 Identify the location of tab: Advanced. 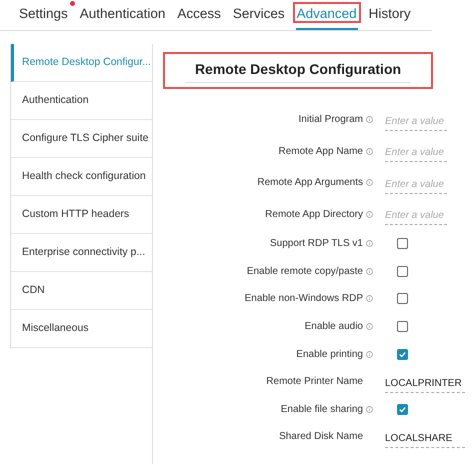
(327, 17).